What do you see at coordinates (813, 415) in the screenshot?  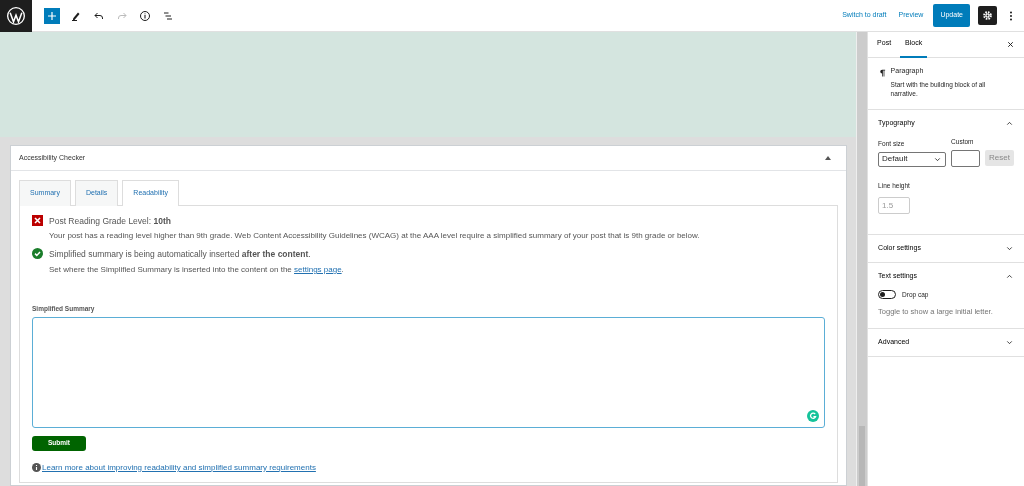 I see `grammar-check-icon` at bounding box center [813, 415].